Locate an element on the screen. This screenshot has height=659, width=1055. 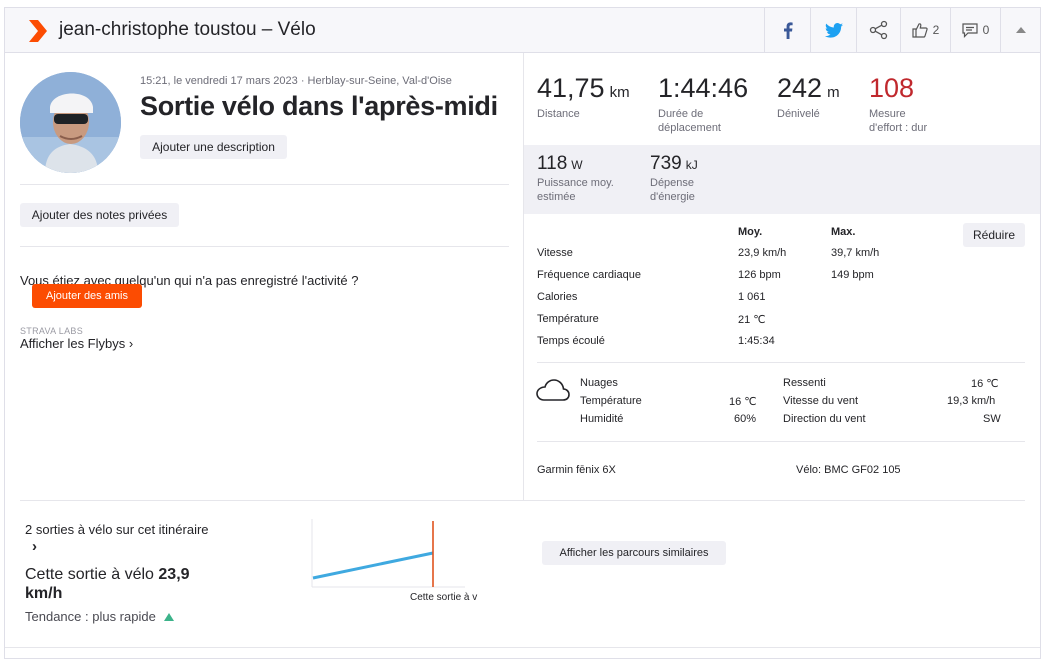
weather-wind-speed-label: Vitesse du vent is located at coordinates (821, 401).